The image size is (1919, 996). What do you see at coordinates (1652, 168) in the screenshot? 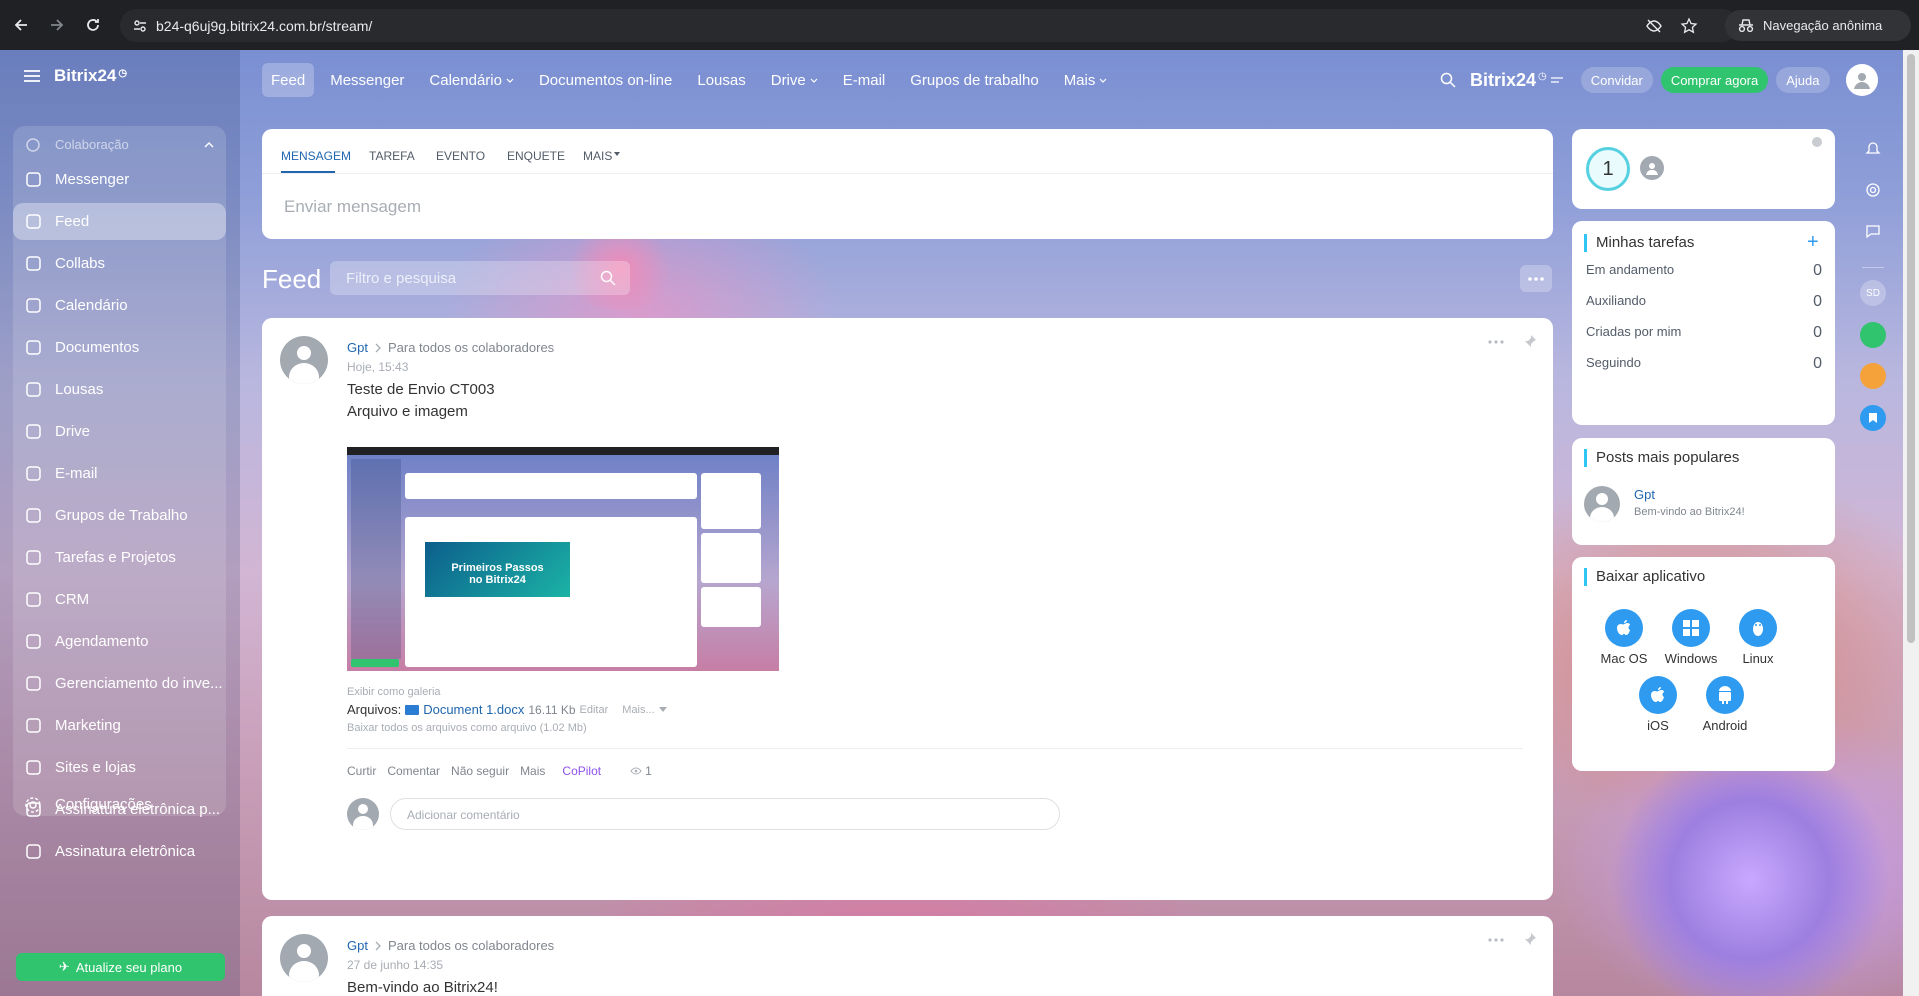
I see `user-icon` at bounding box center [1652, 168].